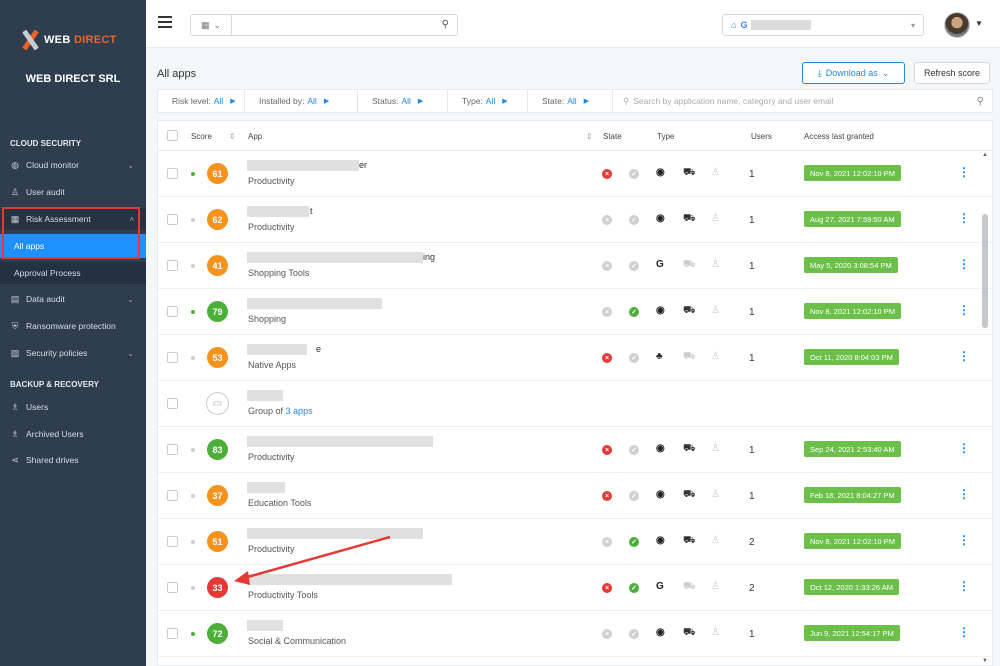 Image resolution: width=1000 pixels, height=666 pixels. Describe the element at coordinates (73, 299) in the screenshot. I see `sidebar-item-data-audit: ▤ Data audit ⌄` at that location.